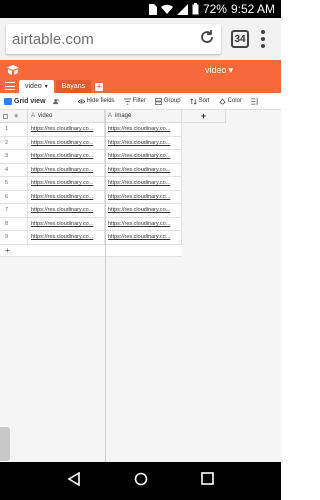 This screenshot has height=500, width=320. Describe the element at coordinates (14, 130) in the screenshot. I see `row-number: 1` at that location.